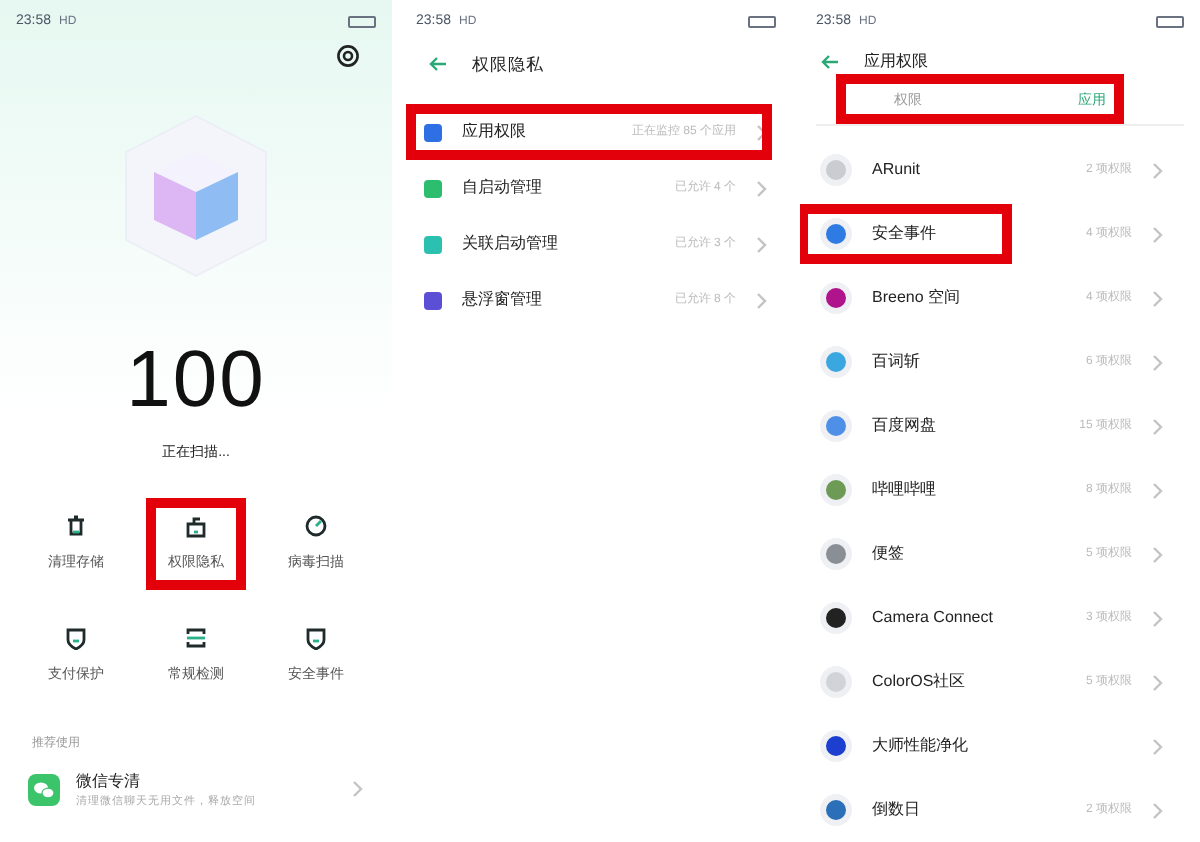 Image resolution: width=1200 pixels, height=842 pixels. I want to click on padlock-icon, so click(196, 525).